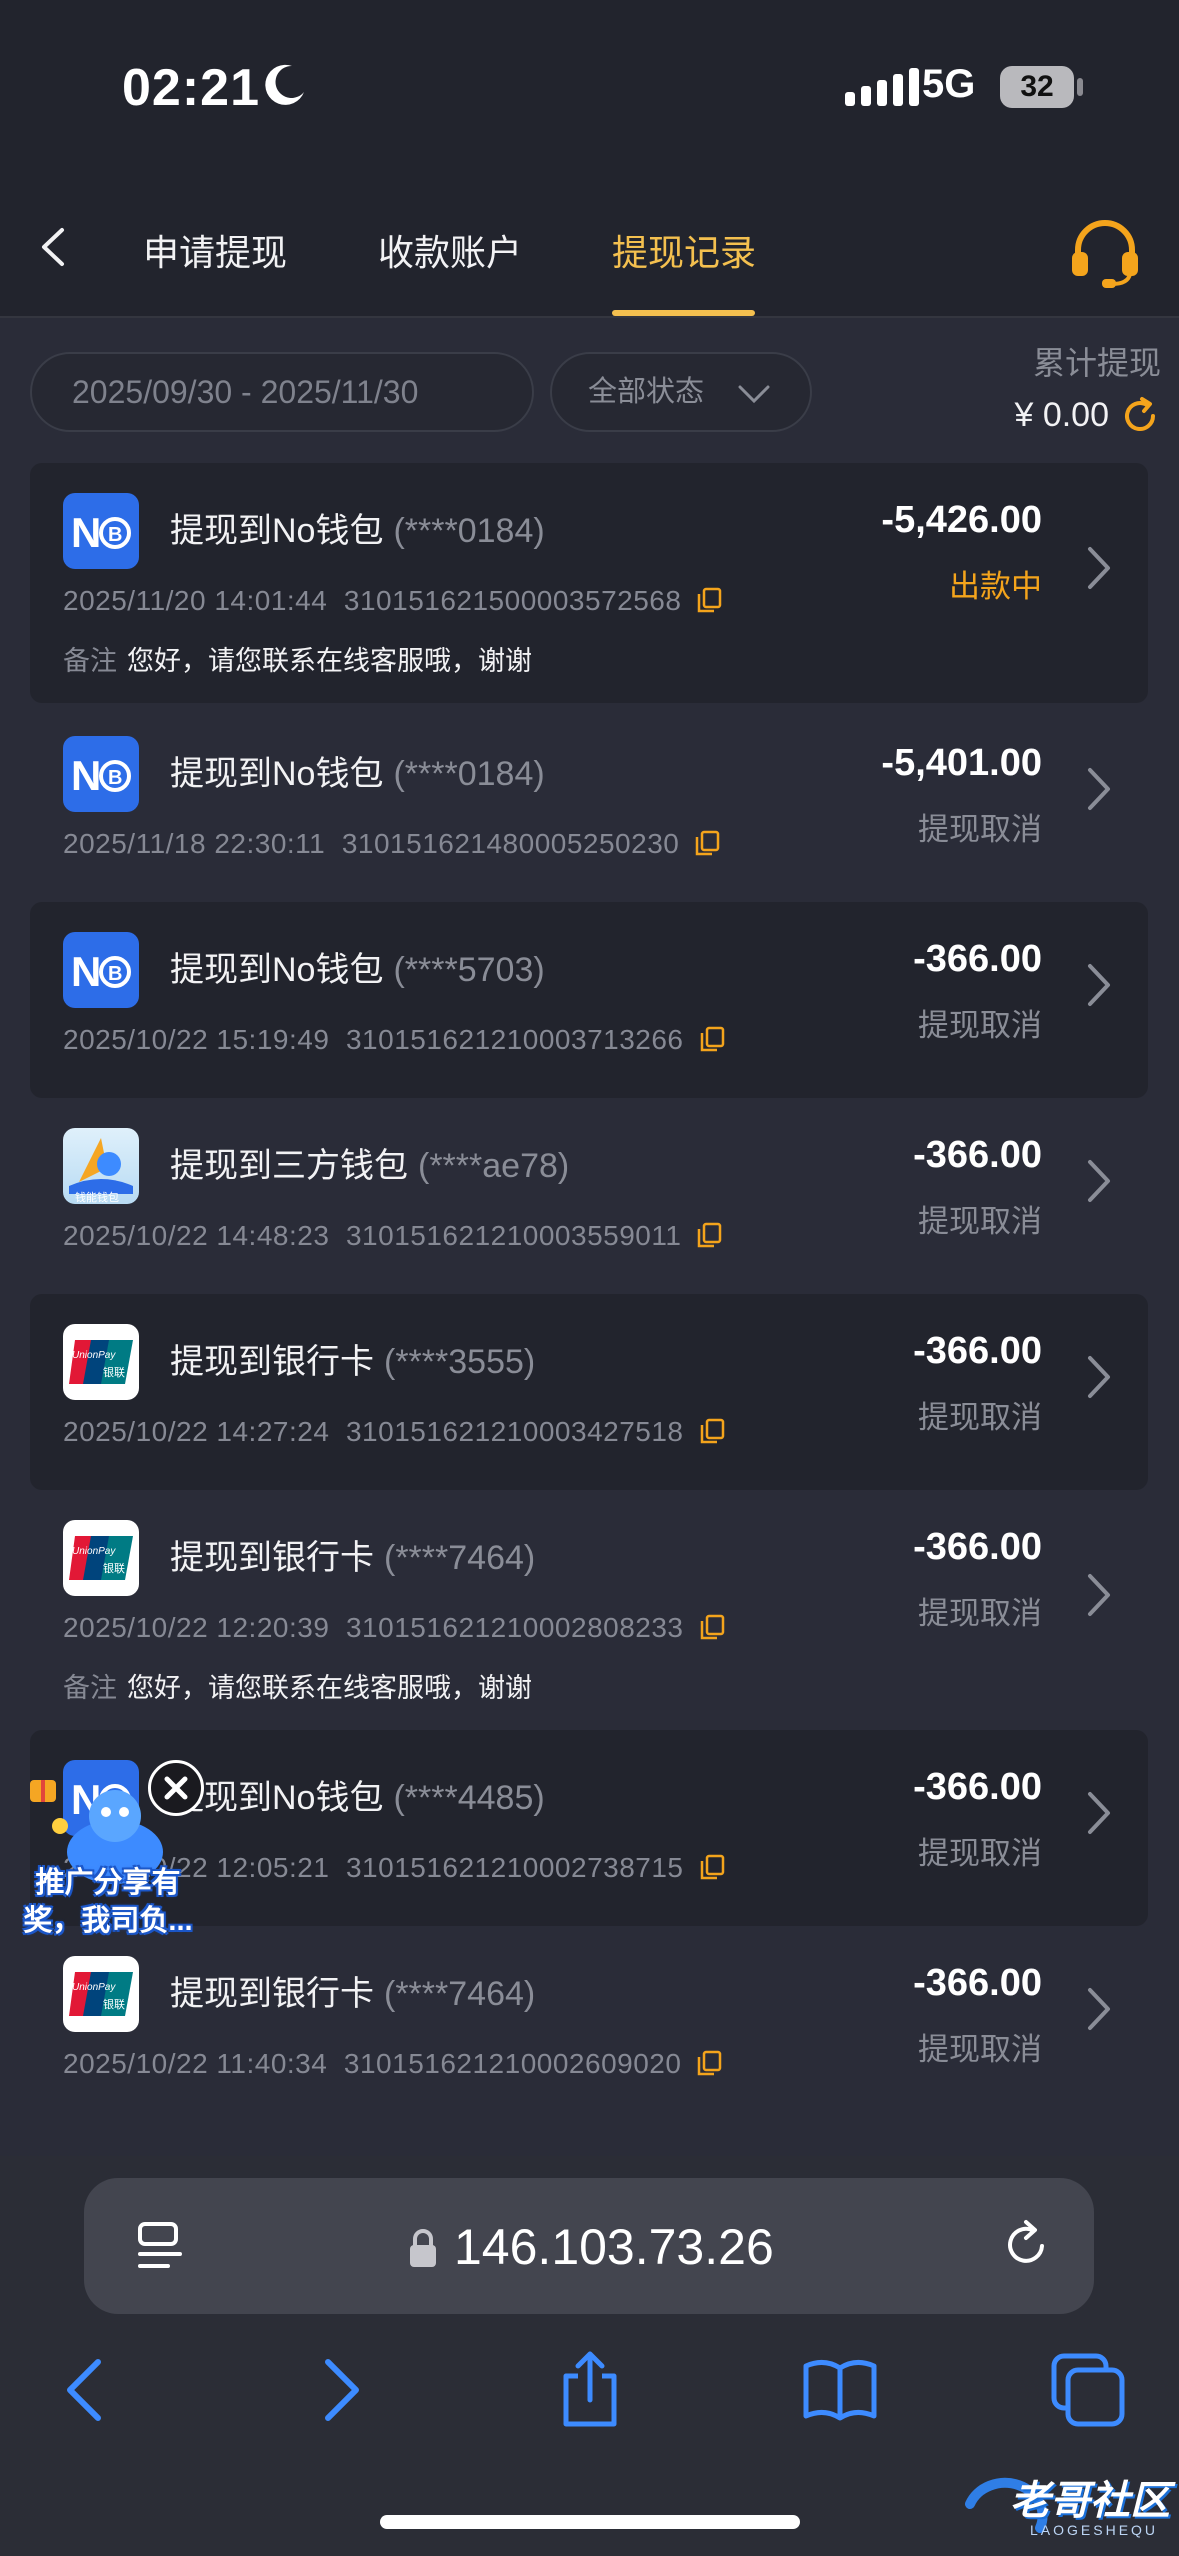  What do you see at coordinates (369, 1162) in the screenshot?
I see `record-title: 提现到三方钱包 (****ae78)` at bounding box center [369, 1162].